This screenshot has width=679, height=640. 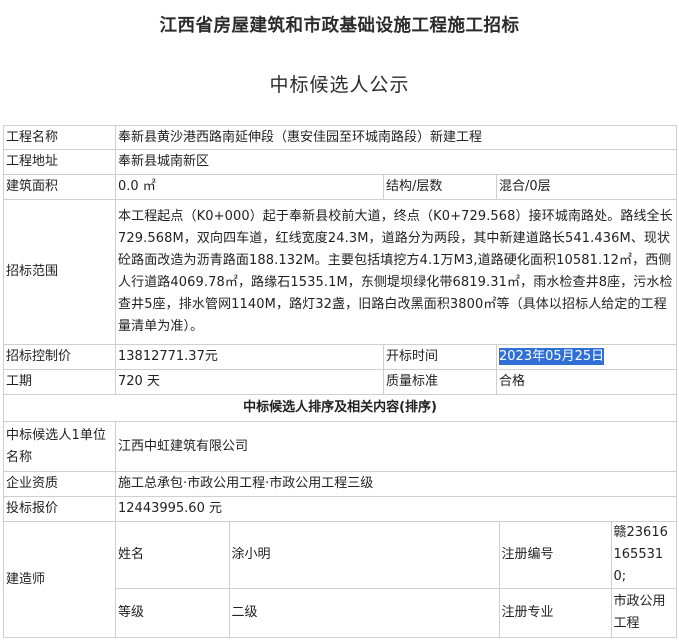 What do you see at coordinates (339, 26) in the screenshot?
I see `org-title: 江西省房屋建筑和市政基础设施工程施工招标` at bounding box center [339, 26].